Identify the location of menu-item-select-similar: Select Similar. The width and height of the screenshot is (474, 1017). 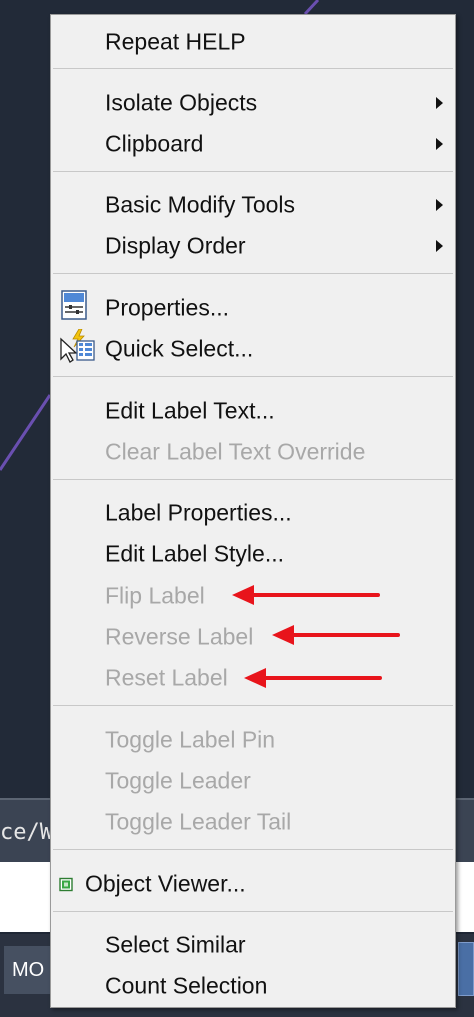
(253, 944).